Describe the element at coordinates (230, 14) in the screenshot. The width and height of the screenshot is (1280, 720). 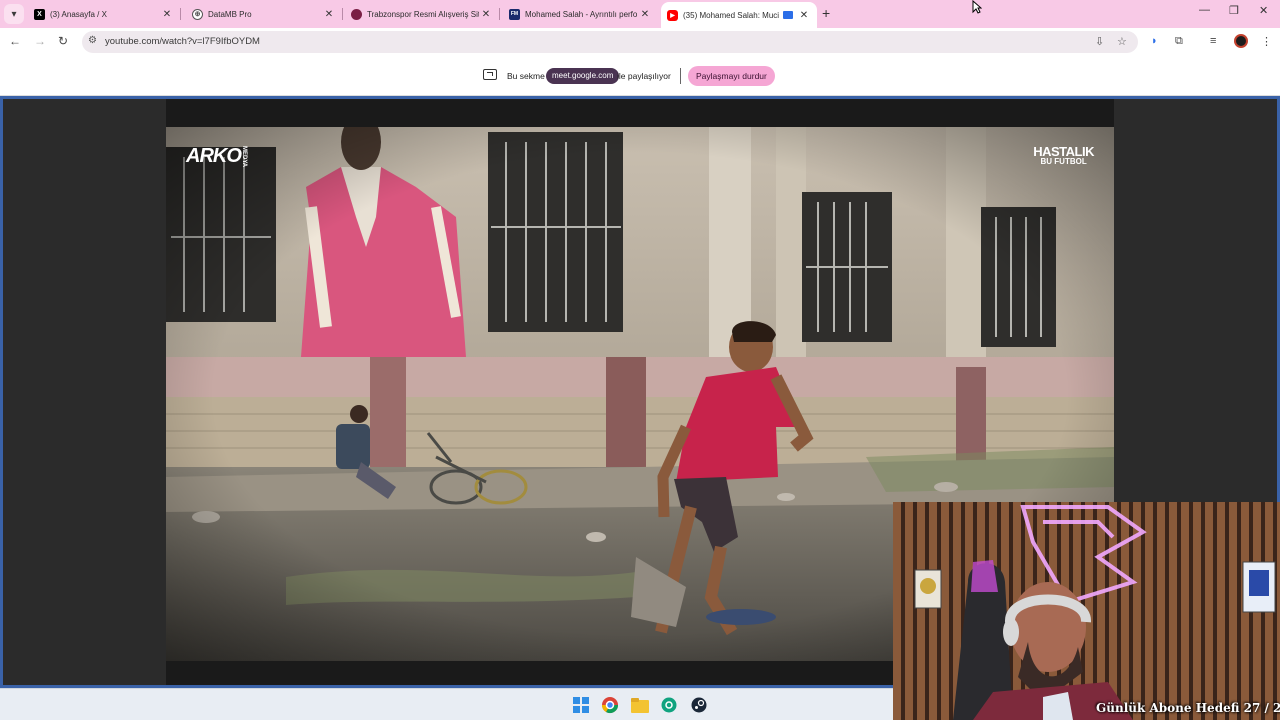
I see `tab-title: DataMB Pro` at that location.